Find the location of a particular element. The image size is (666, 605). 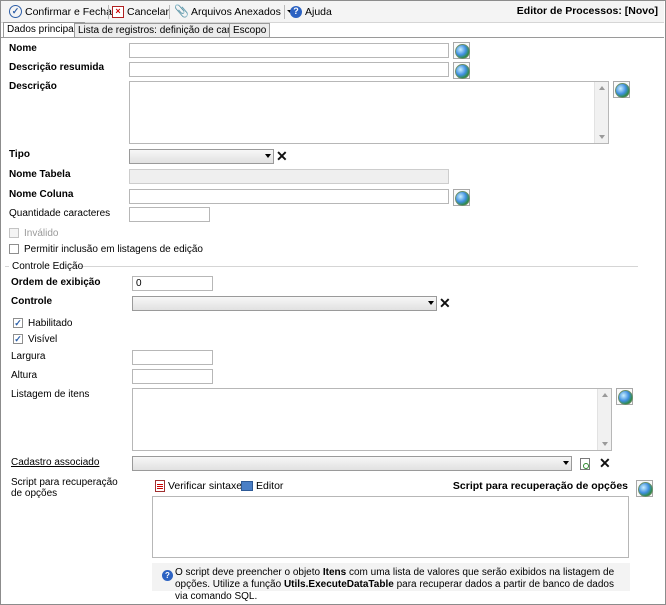

attachments-button: 📎 Arquivos Anexados is located at coordinates (233, 11).